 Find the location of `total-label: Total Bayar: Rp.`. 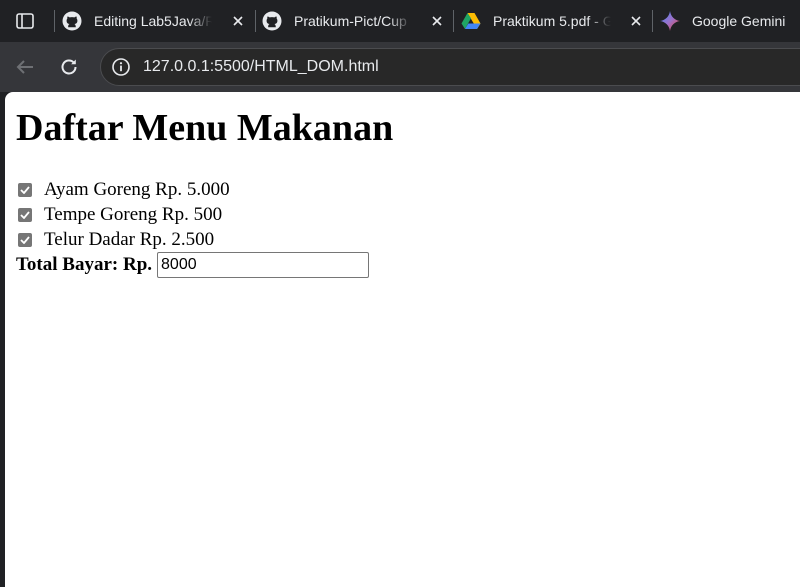

total-label: Total Bayar: Rp. is located at coordinates (84, 264).